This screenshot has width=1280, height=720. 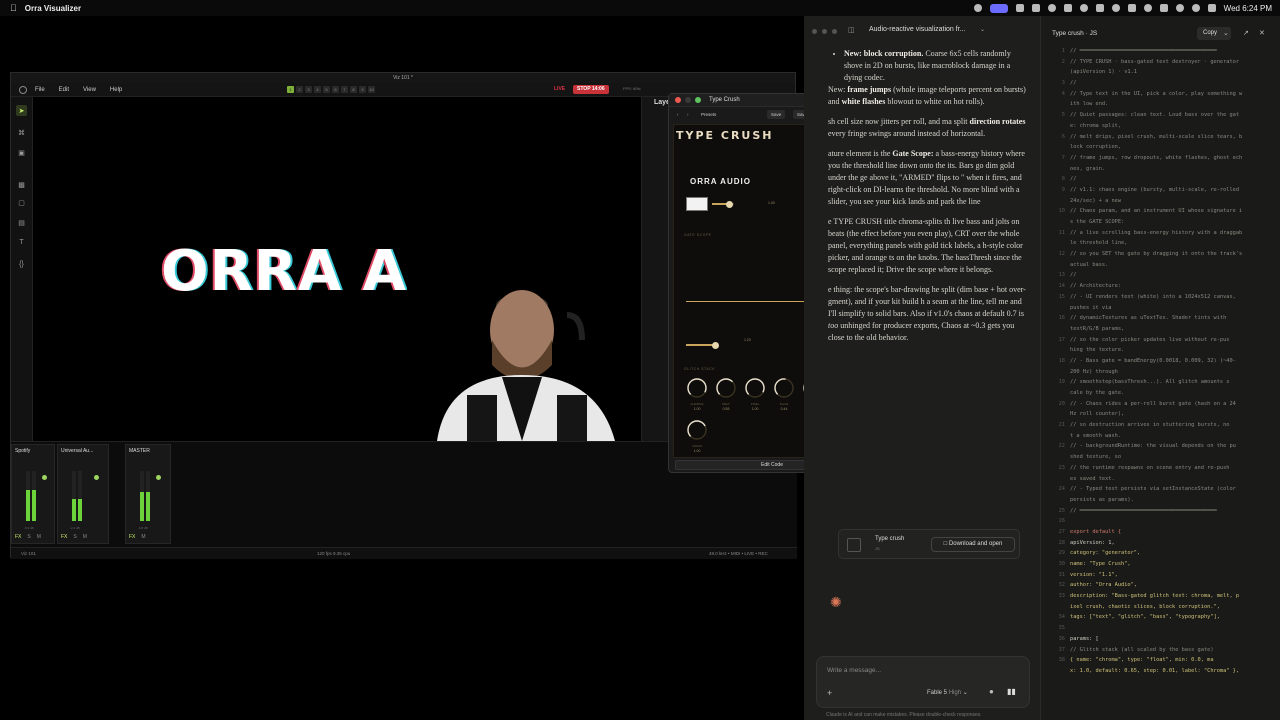 What do you see at coordinates (353, 89) in the screenshot?
I see `scene-tab: 8` at bounding box center [353, 89].